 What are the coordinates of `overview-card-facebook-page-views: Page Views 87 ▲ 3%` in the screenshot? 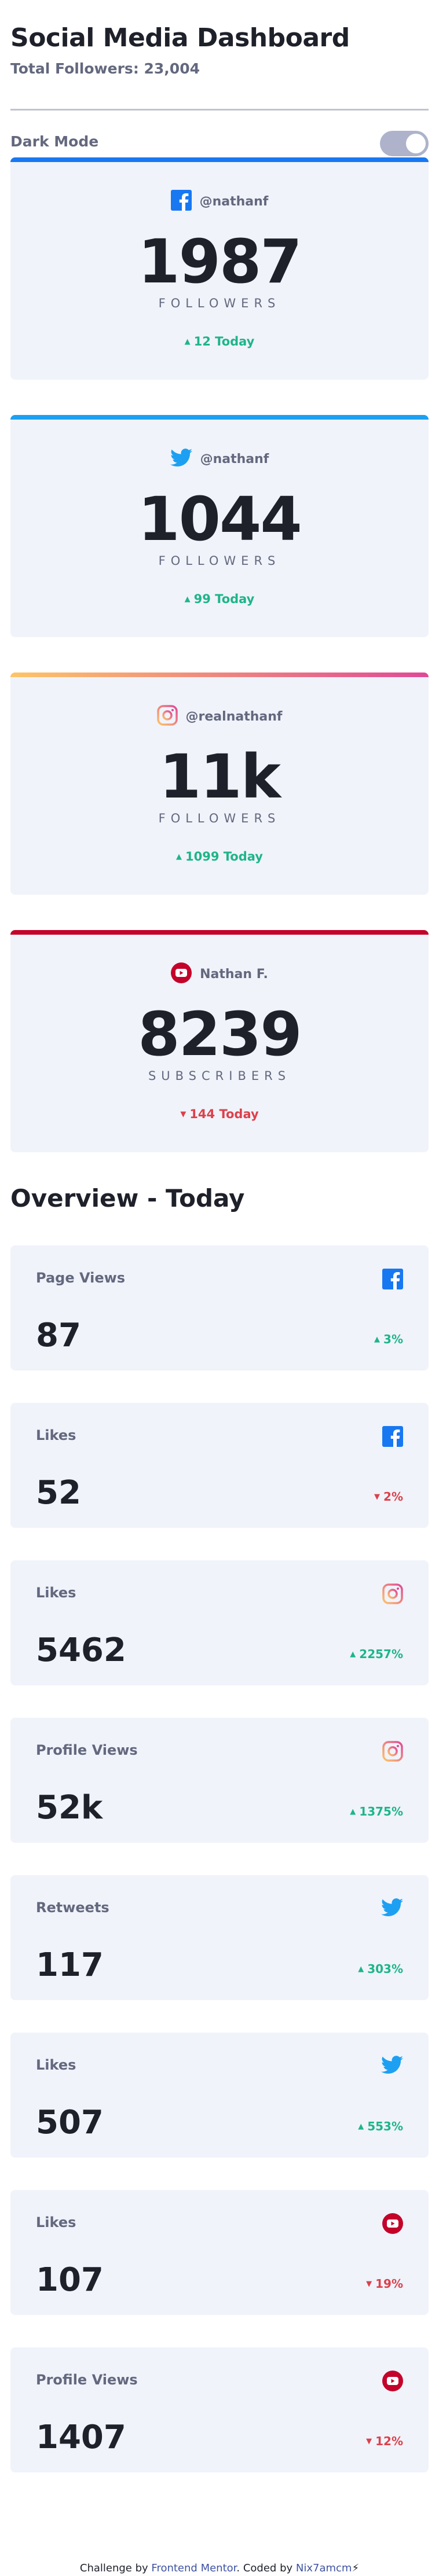 It's located at (219, 1308).